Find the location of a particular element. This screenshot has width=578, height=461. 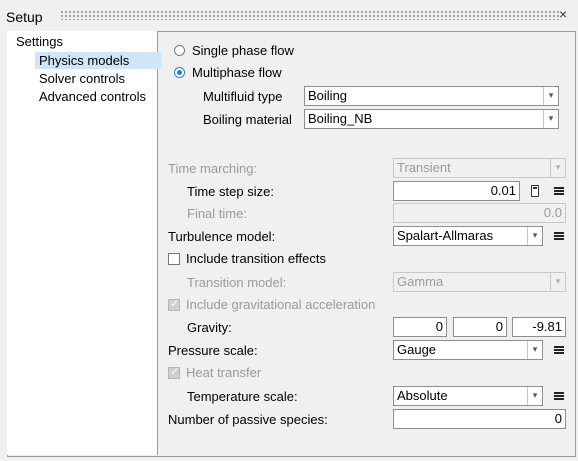

transition-effects-label: Include transition effects is located at coordinates (256, 258).